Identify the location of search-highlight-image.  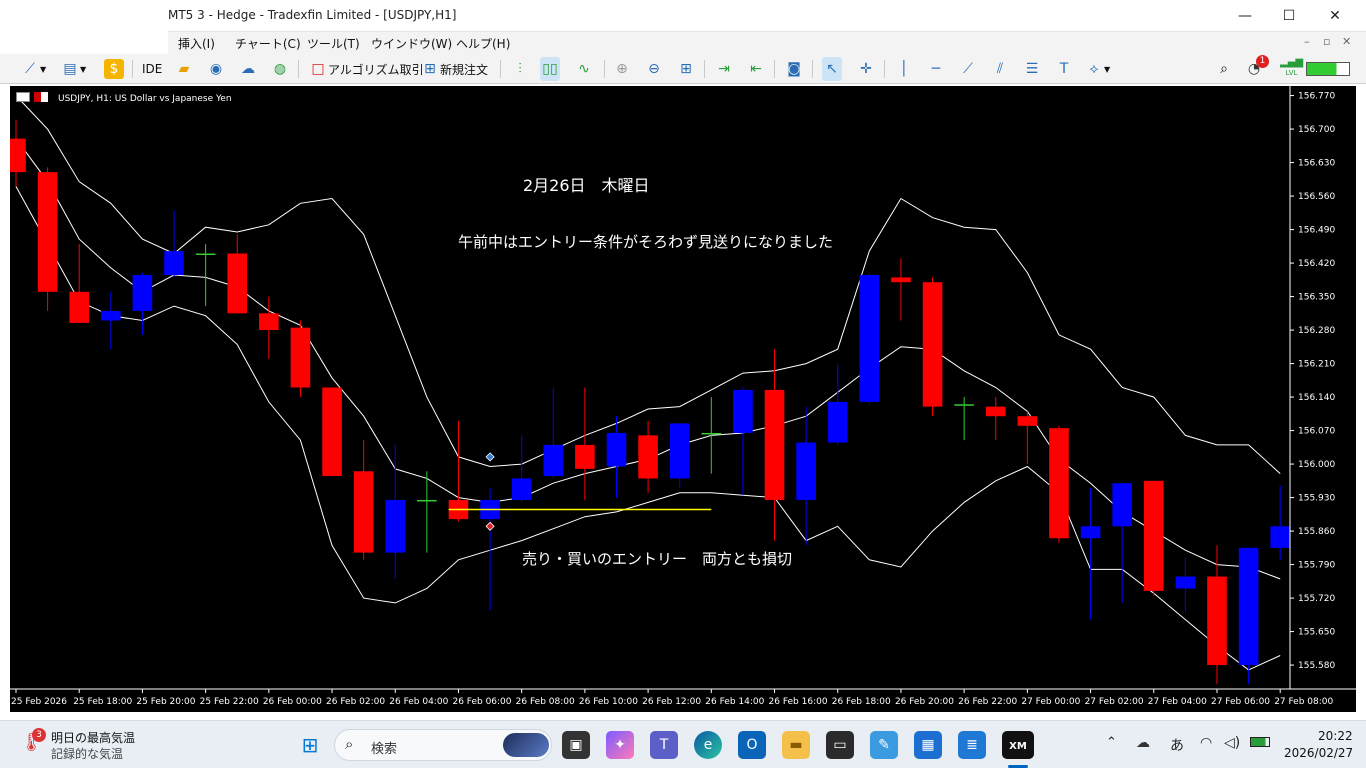
(526, 745).